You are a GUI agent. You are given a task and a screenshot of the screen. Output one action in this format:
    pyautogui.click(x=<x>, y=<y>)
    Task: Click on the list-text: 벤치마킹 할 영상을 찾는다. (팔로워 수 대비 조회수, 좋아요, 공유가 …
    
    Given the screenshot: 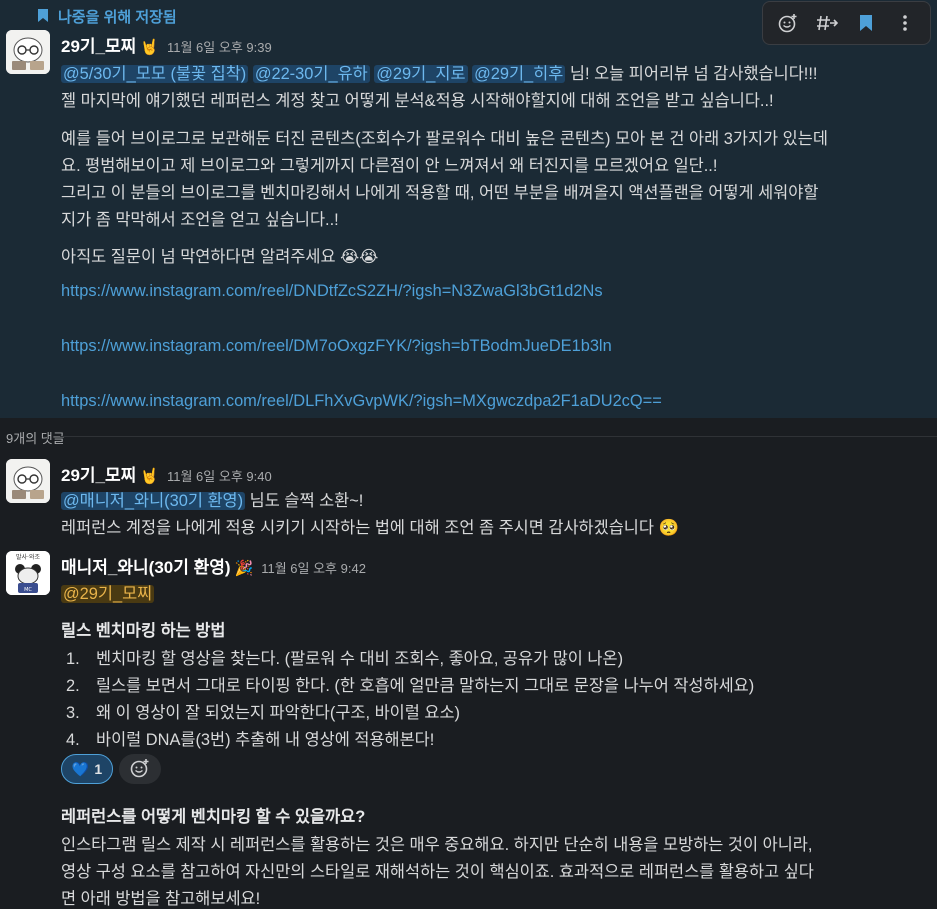 What is the action you would take?
    pyautogui.click(x=360, y=659)
    